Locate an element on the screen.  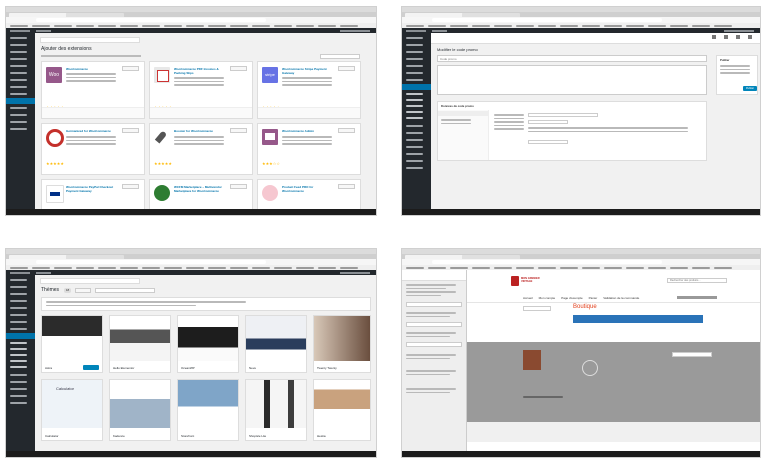
overlay-search-input is located at coordinates (692, 354).